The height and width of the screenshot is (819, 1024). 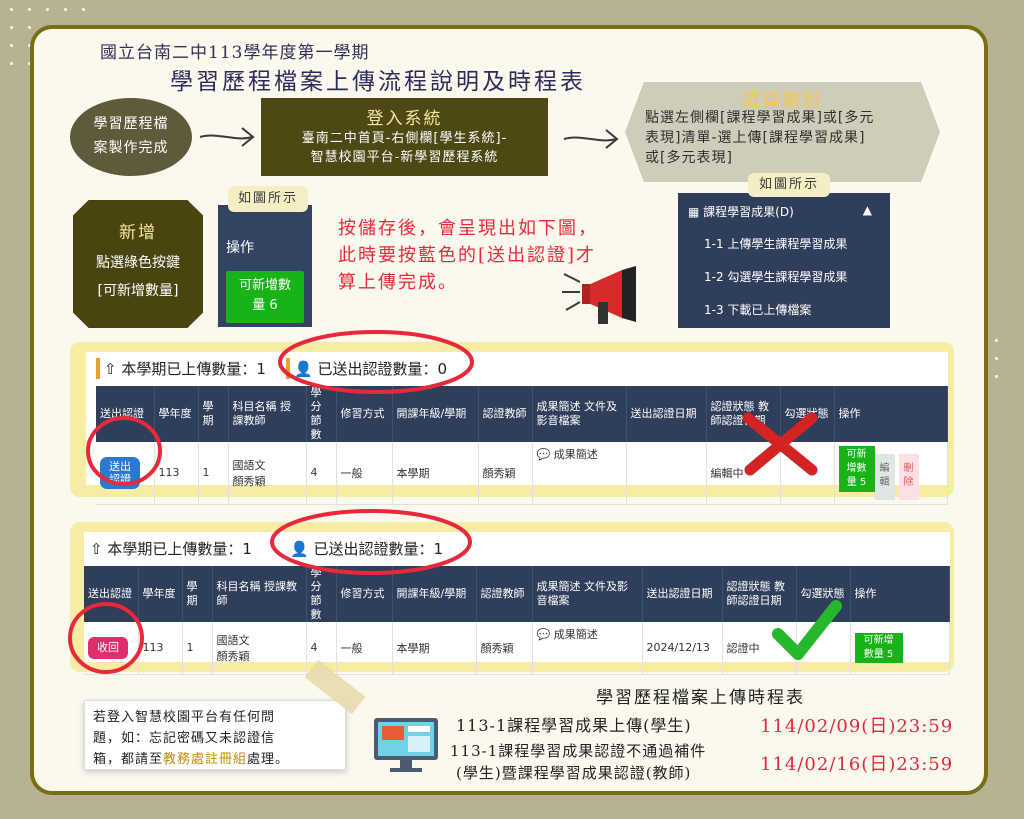 What do you see at coordinates (807, 630) in the screenshot?
I see `checkmark-icon` at bounding box center [807, 630].